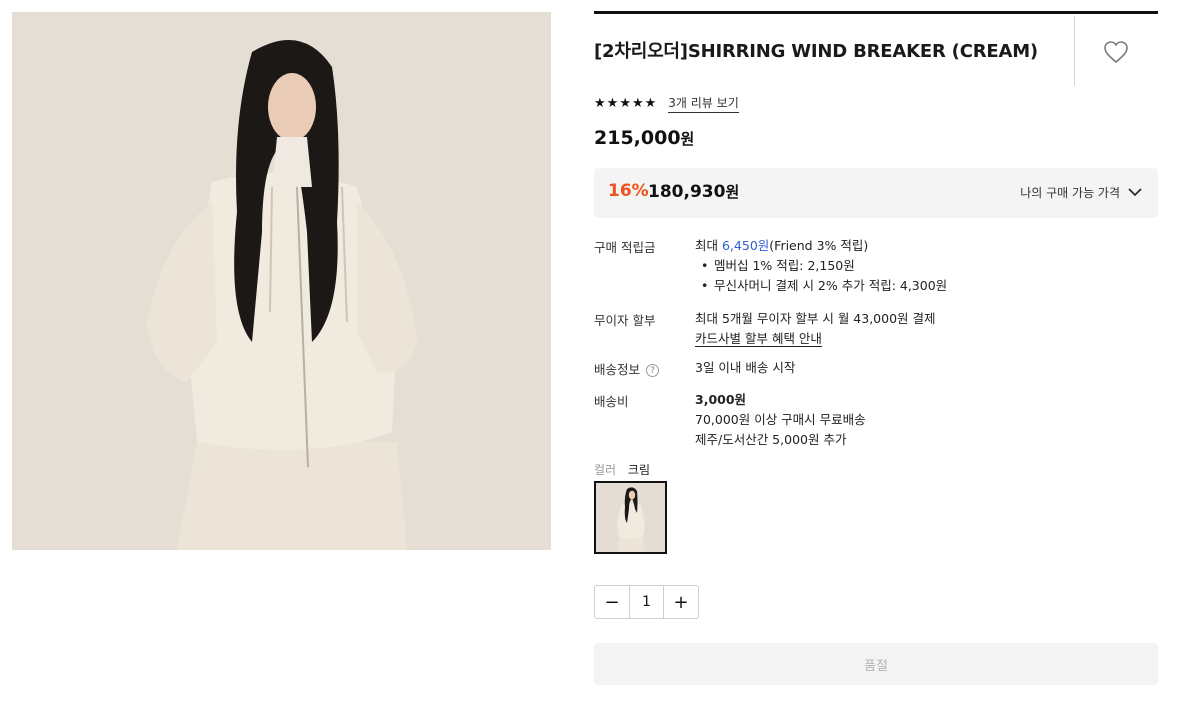 This screenshot has height=707, width=1200. What do you see at coordinates (721, 399) in the screenshot?
I see `shipping-fee-amount: 3,000원` at bounding box center [721, 399].